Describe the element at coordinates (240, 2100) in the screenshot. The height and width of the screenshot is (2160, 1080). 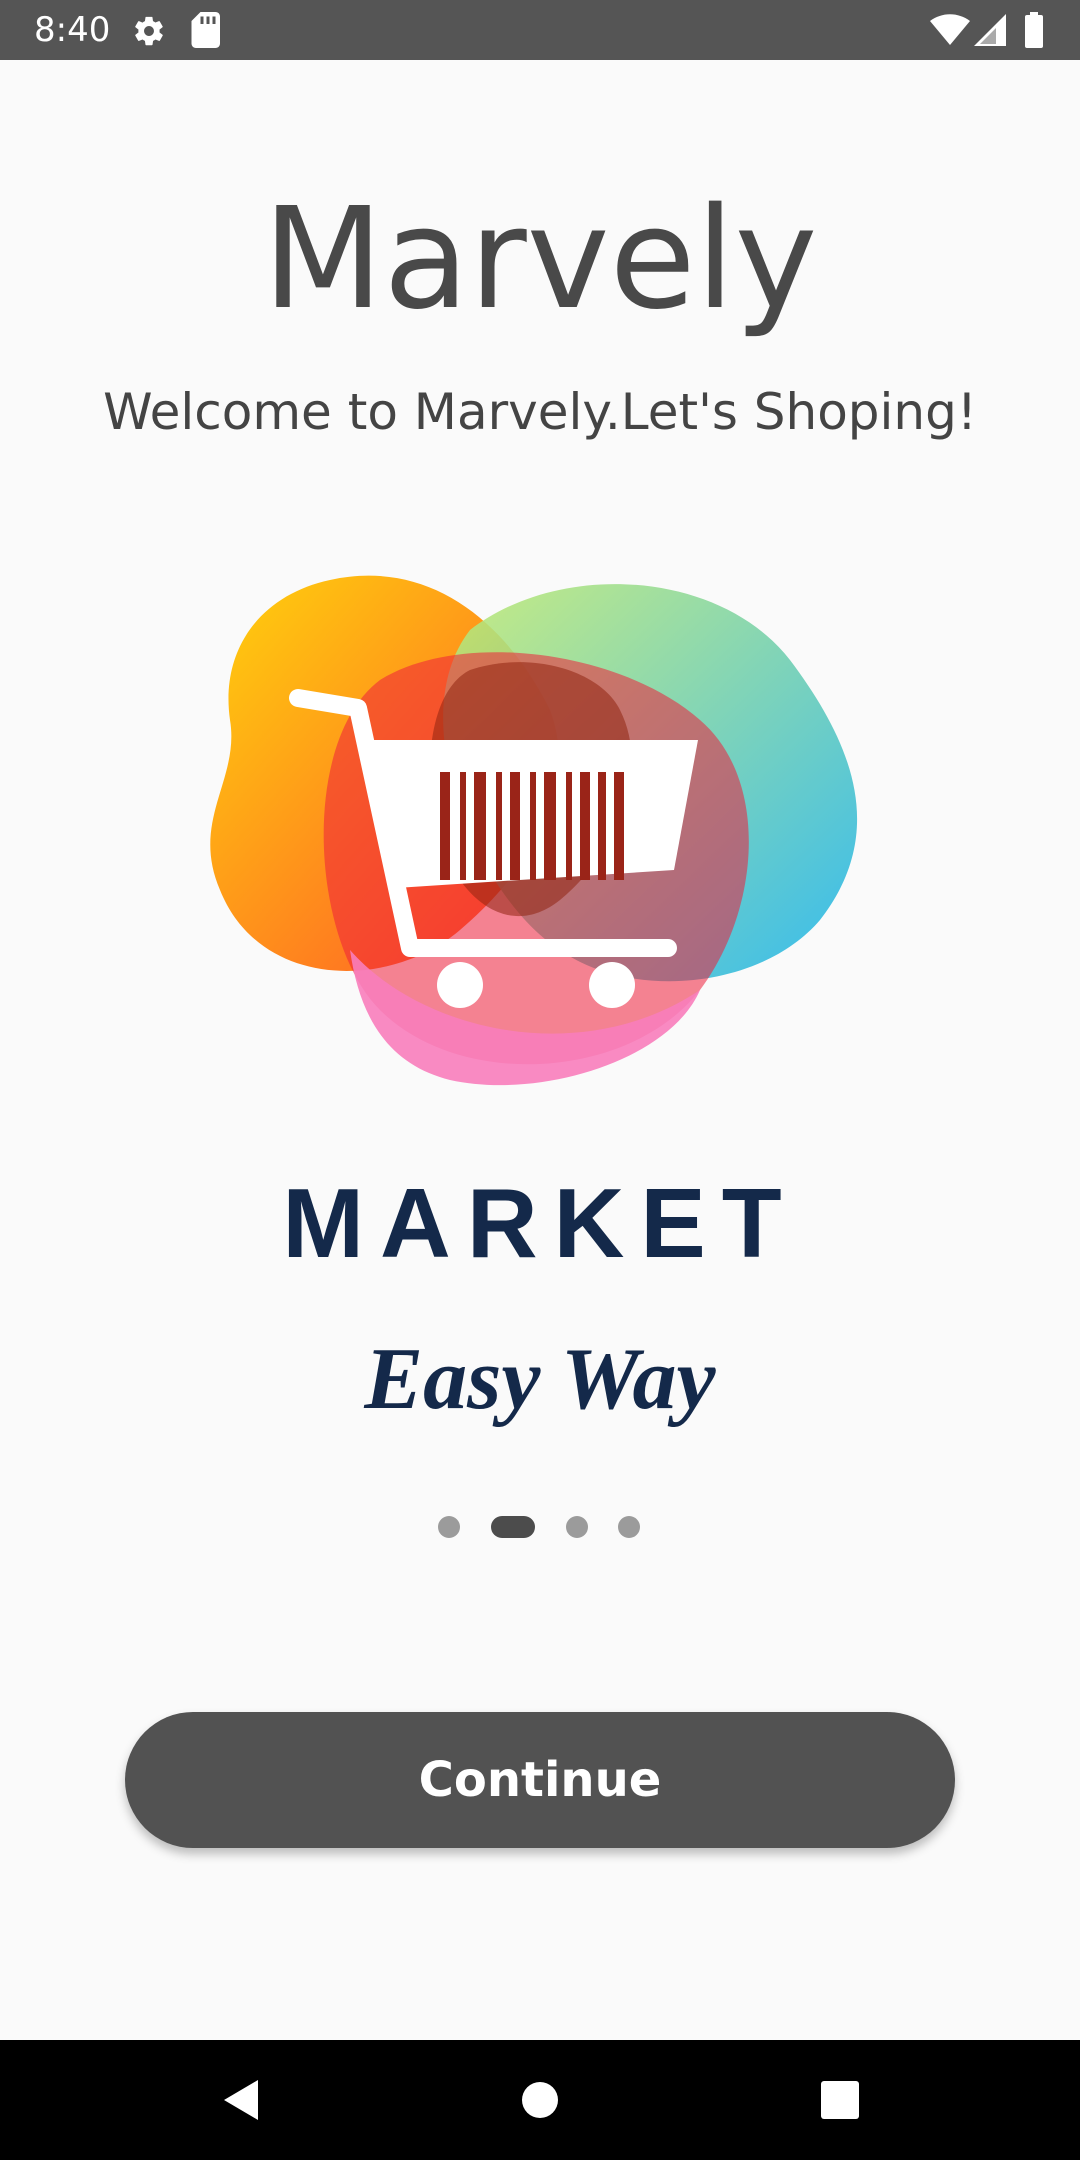
I see `back-icon` at that location.